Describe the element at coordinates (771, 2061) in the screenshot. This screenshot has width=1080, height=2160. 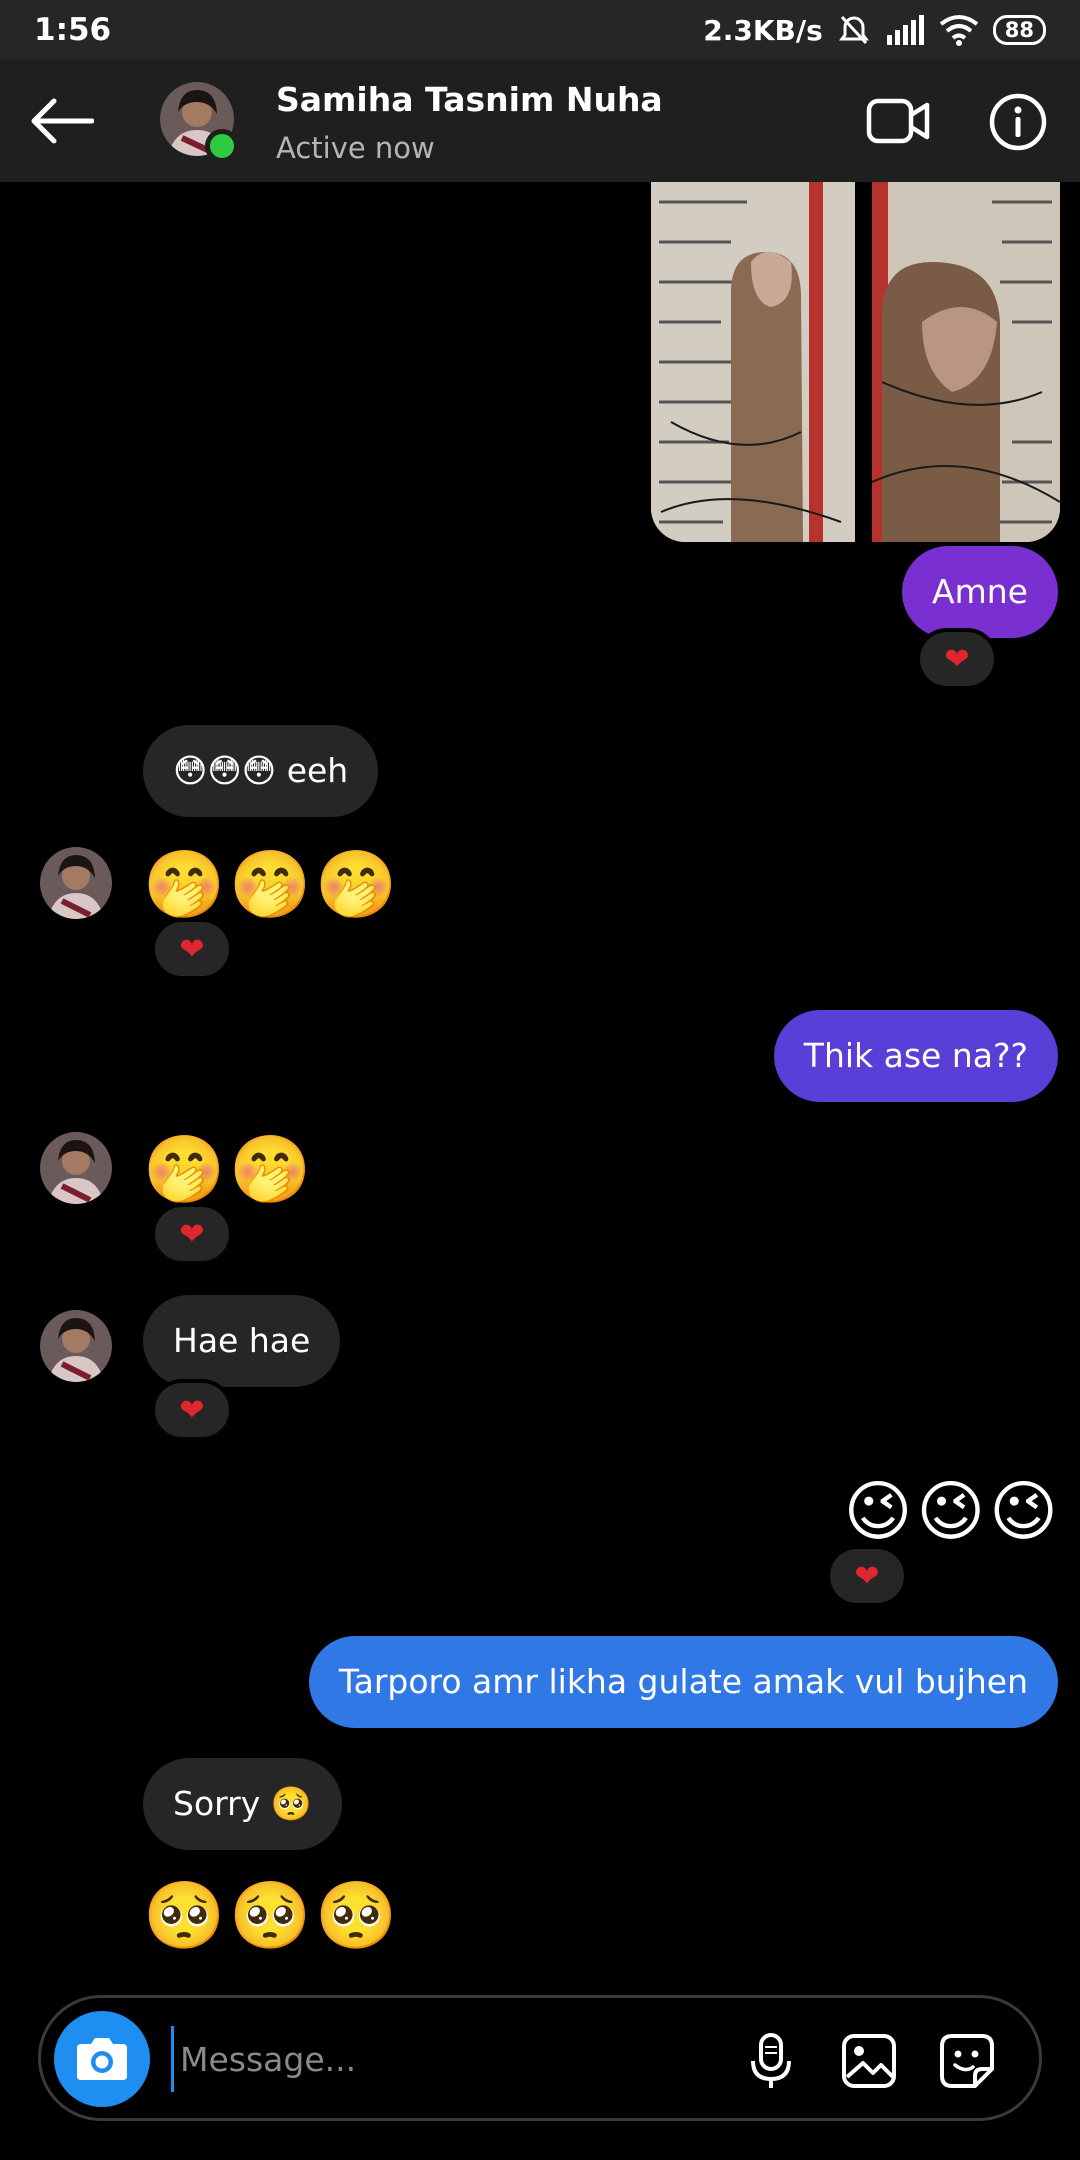
I see `microphone-icon` at that location.